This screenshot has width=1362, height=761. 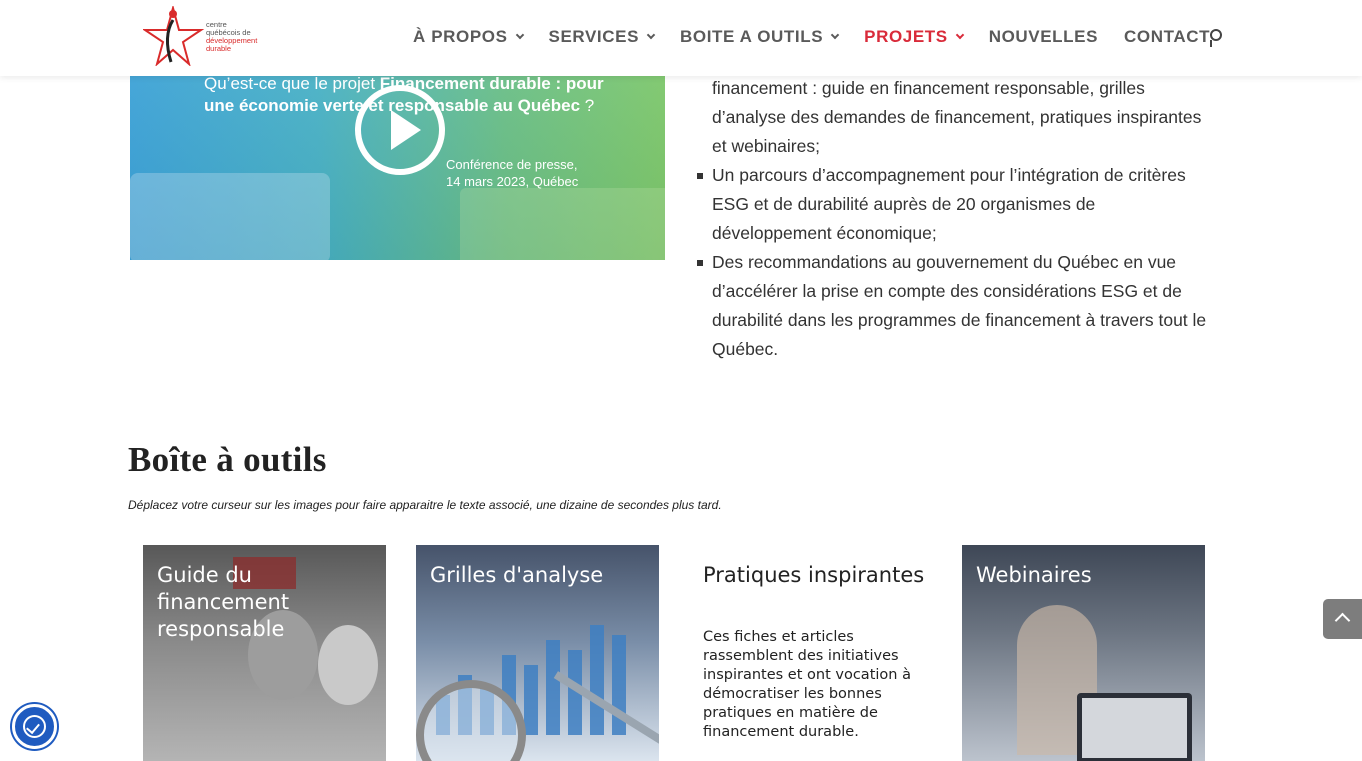 I want to click on card-title: Pratiques inspirantes, so click(x=814, y=575).